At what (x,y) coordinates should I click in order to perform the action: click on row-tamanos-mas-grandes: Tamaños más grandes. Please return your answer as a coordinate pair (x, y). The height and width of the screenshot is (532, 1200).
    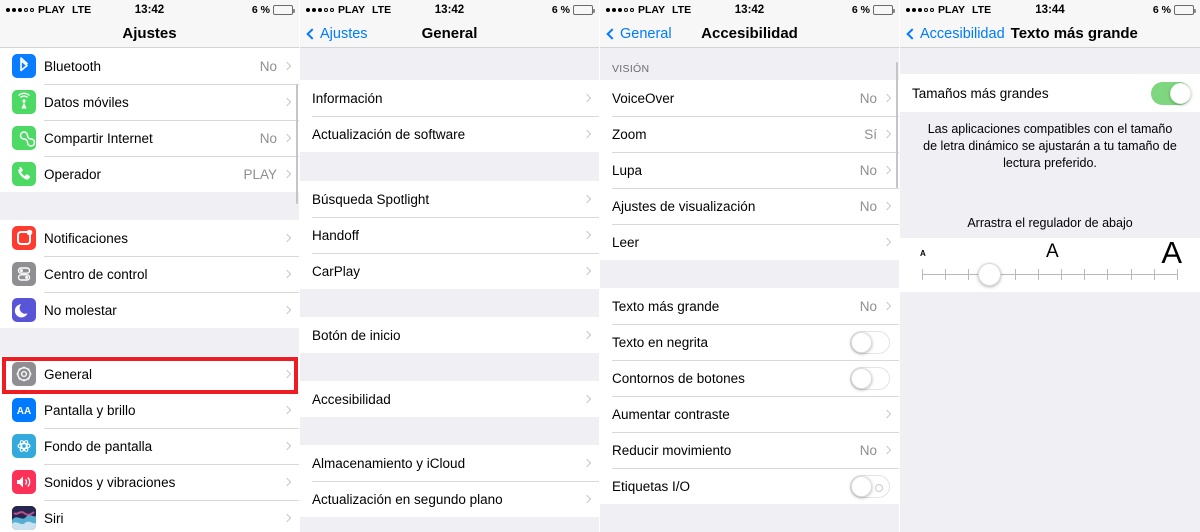
    Looking at the image, I should click on (1050, 93).